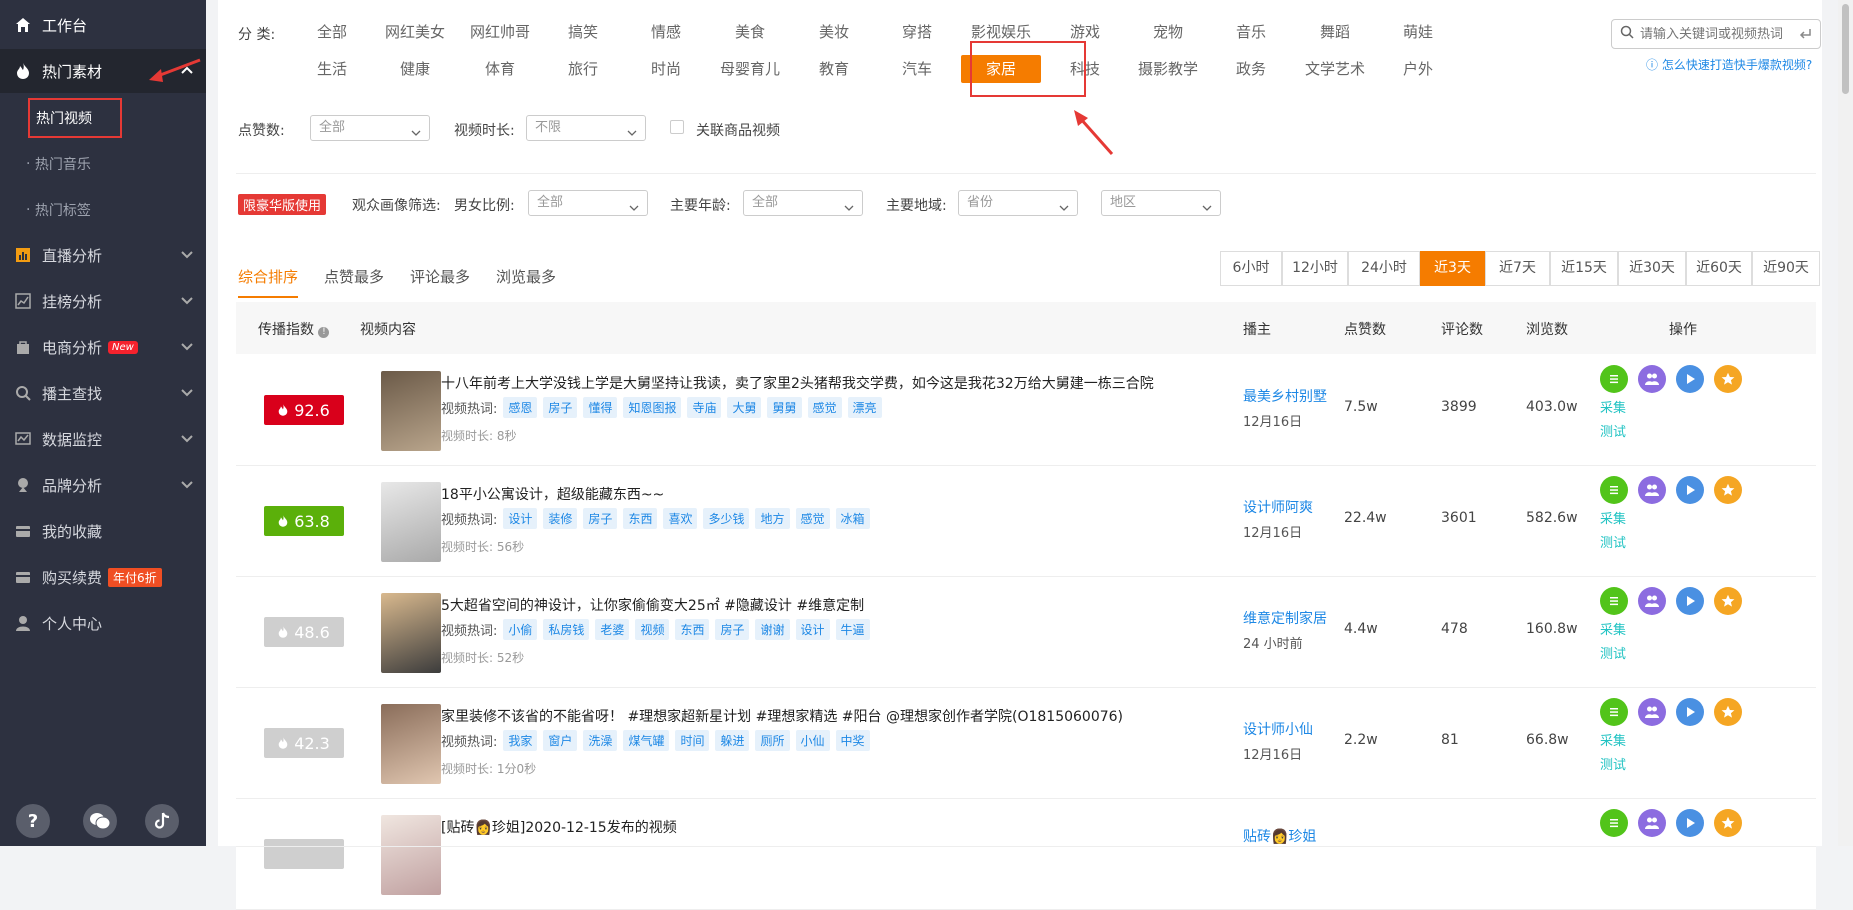  What do you see at coordinates (586, 128) in the screenshot?
I see `duration-select: 不限` at bounding box center [586, 128].